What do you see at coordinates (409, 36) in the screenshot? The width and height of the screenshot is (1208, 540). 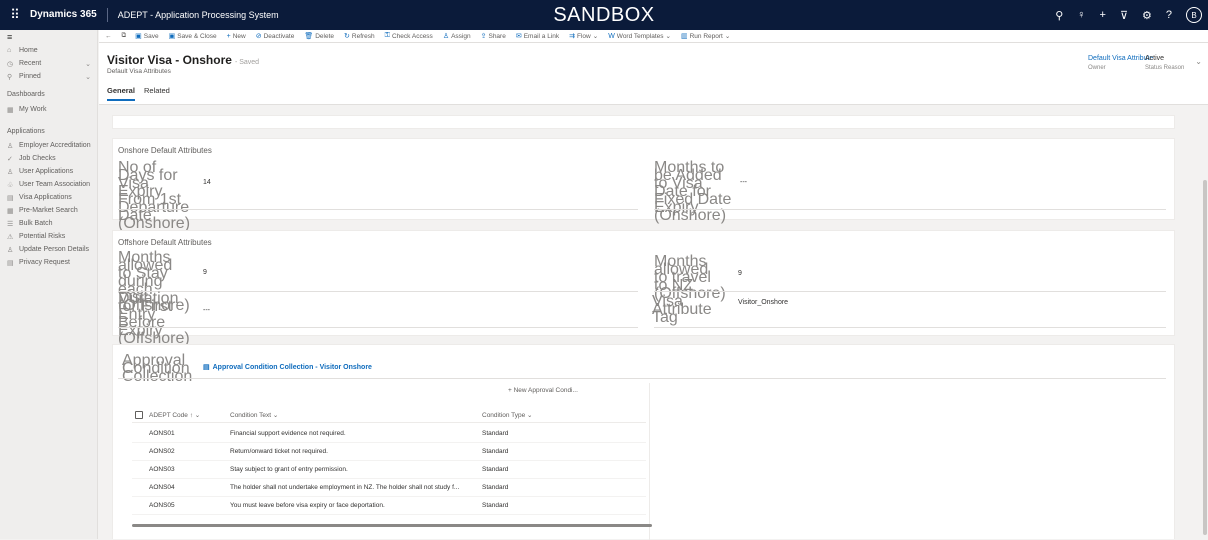 I see `check-access-button: ⚿ Check Access` at bounding box center [409, 36].